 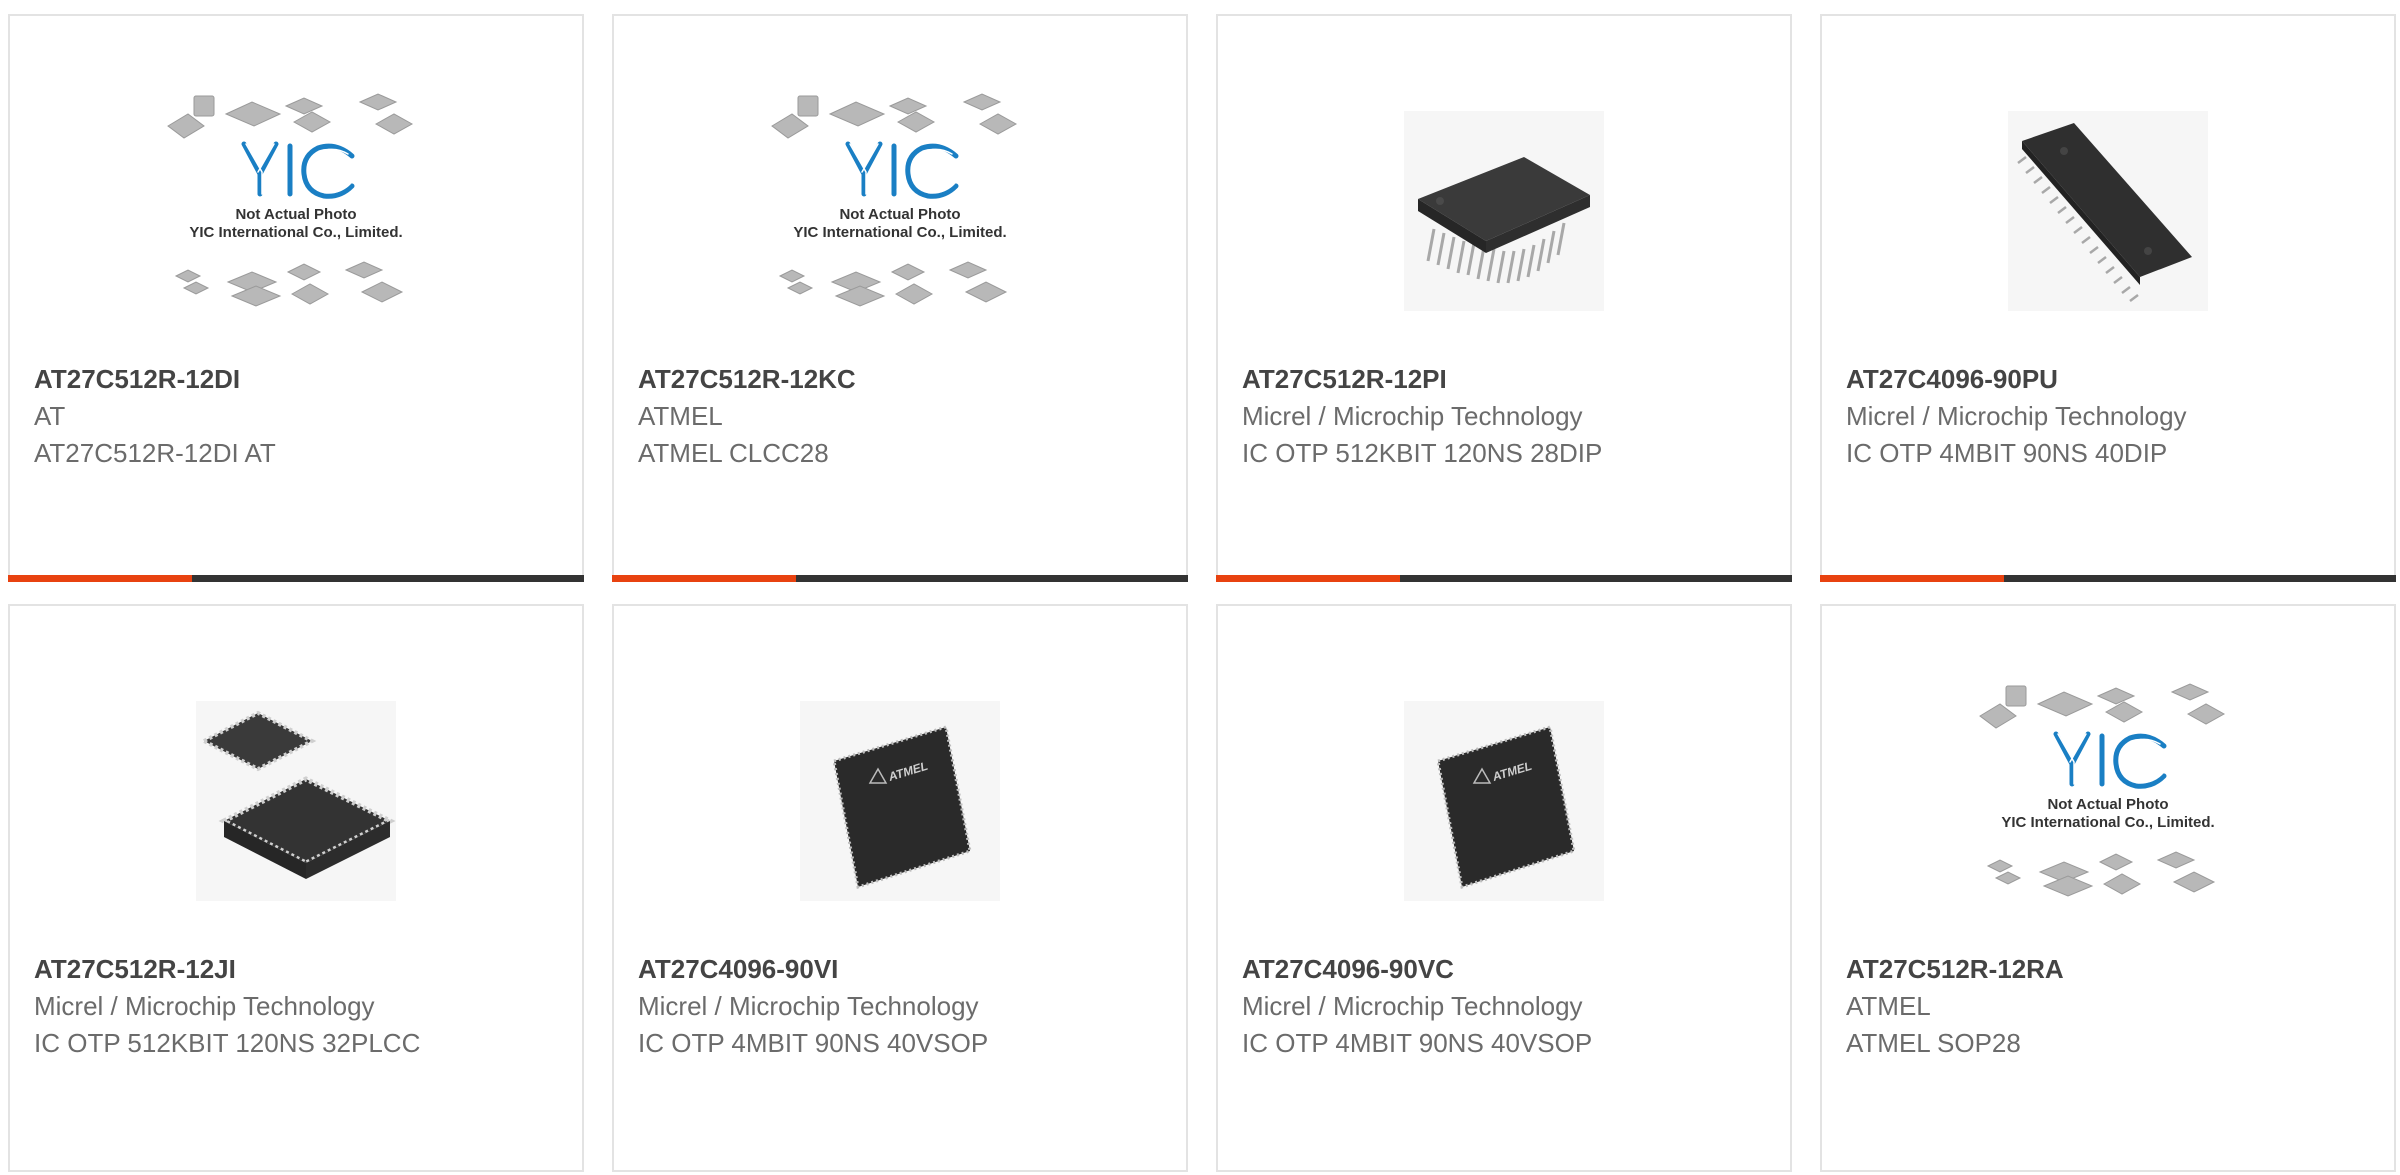 What do you see at coordinates (155, 453) in the screenshot?
I see `description-label: AT27C512R-12DI AT` at bounding box center [155, 453].